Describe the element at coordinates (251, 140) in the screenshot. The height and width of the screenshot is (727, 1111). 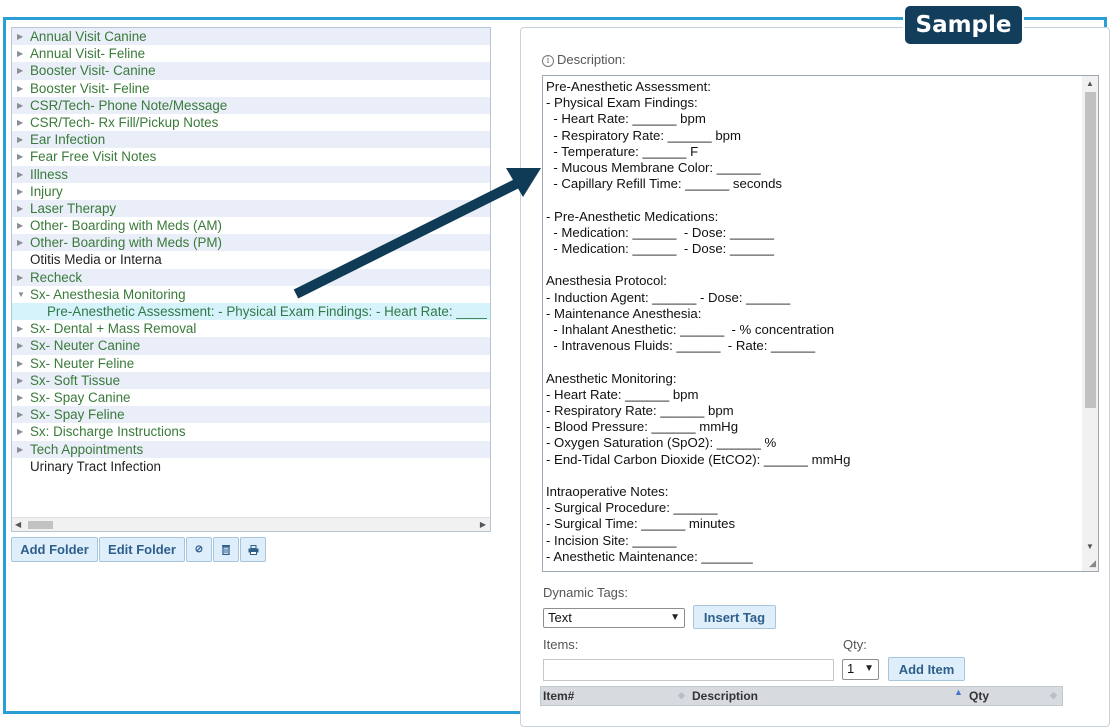
I see `tree-node-folder: ▶ Ear Infection` at that location.